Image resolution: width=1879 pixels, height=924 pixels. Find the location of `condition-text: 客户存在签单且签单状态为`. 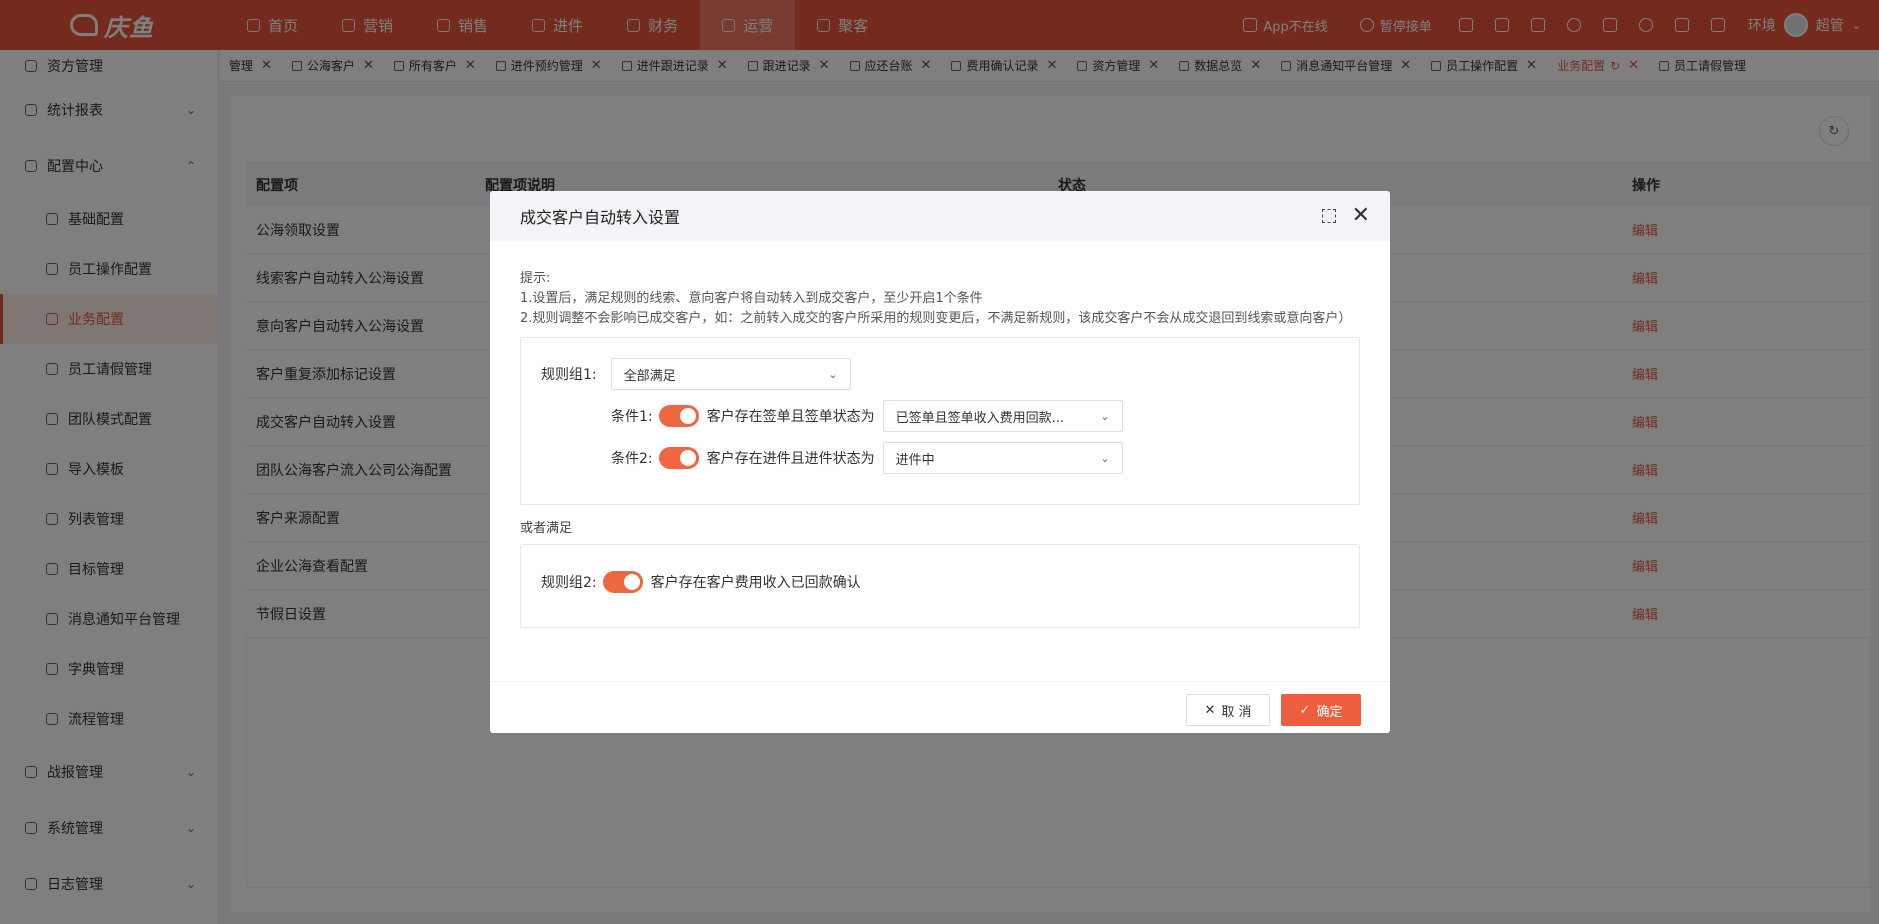

condition-text: 客户存在签单且签单状态为 is located at coordinates (790, 417).